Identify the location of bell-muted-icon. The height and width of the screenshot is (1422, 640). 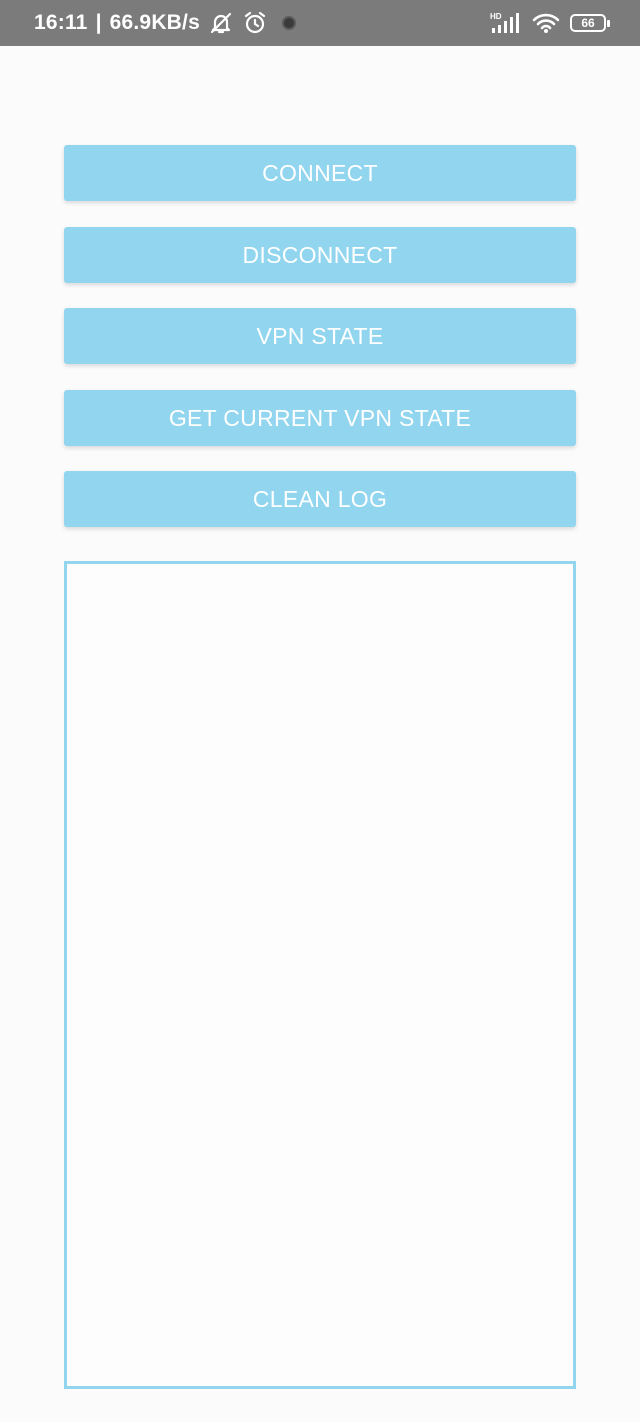
(221, 23).